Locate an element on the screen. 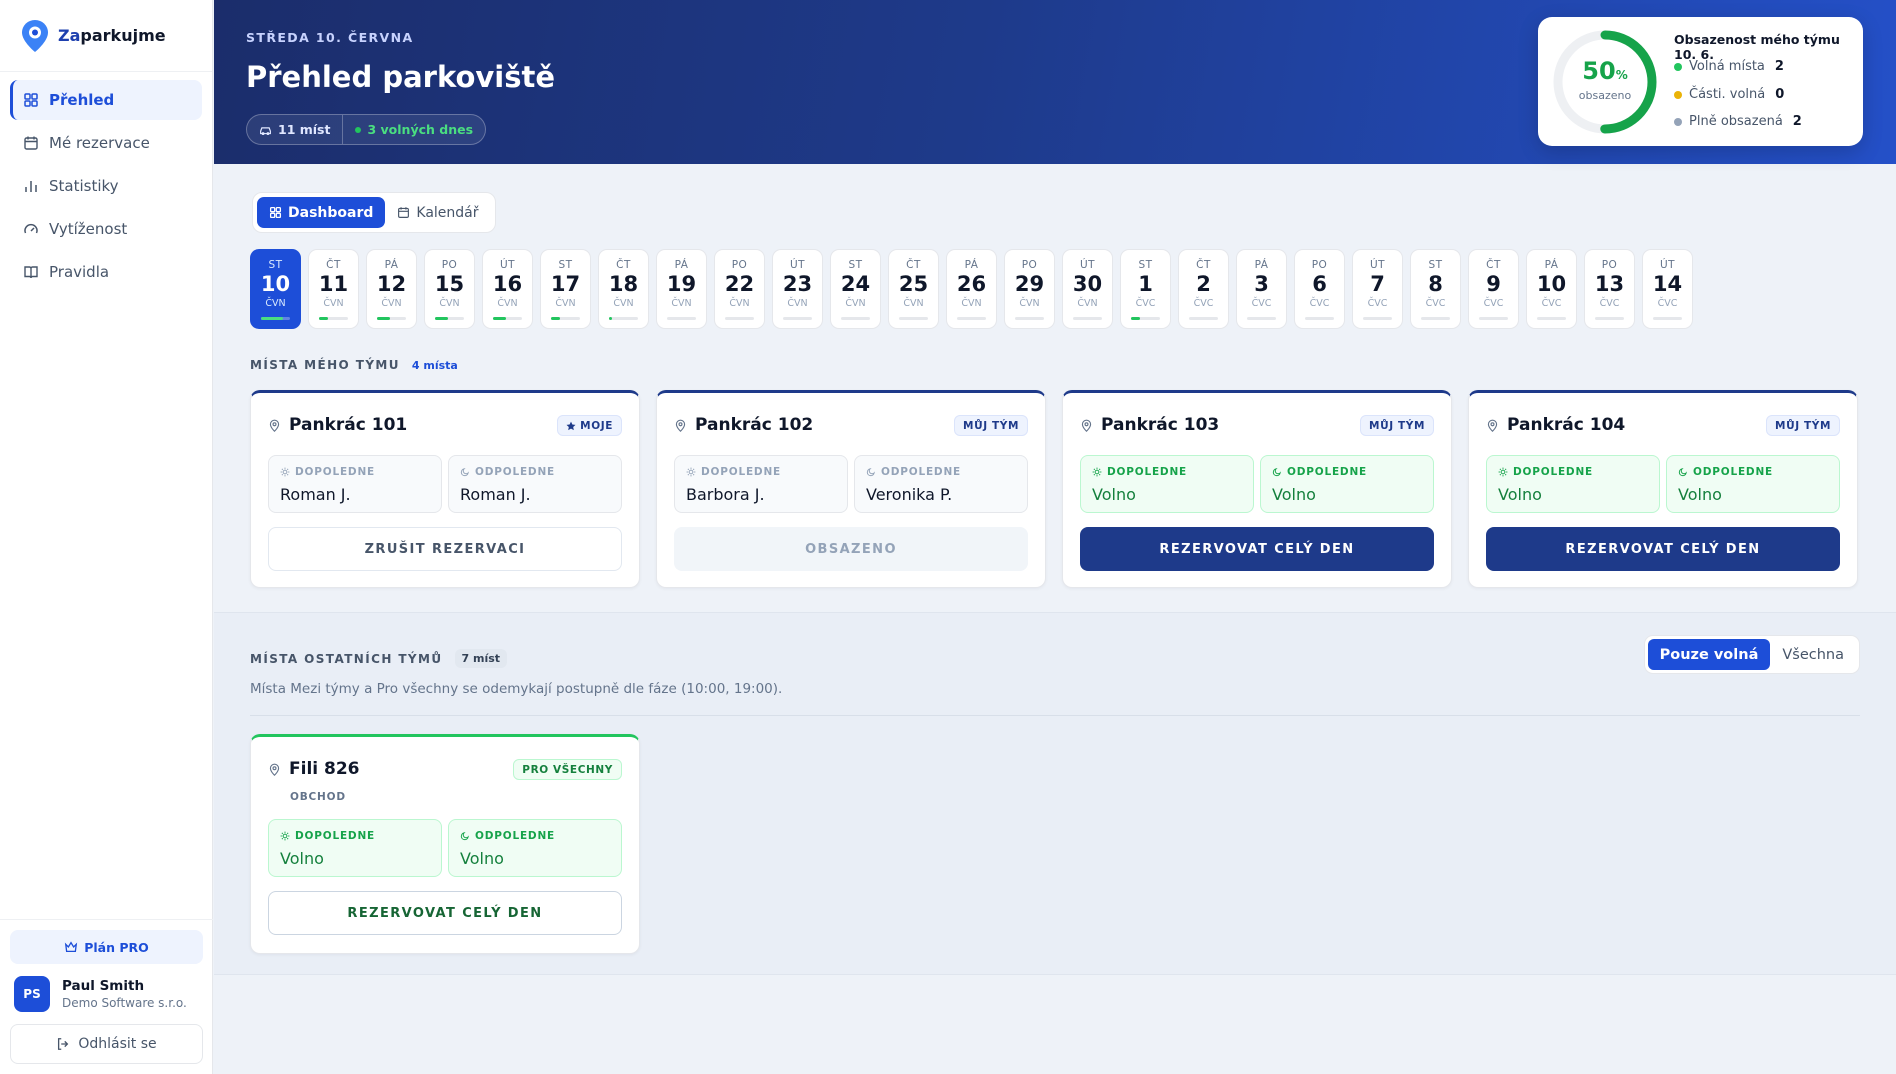  filter-free-only: Pouze volná is located at coordinates (1709, 654).